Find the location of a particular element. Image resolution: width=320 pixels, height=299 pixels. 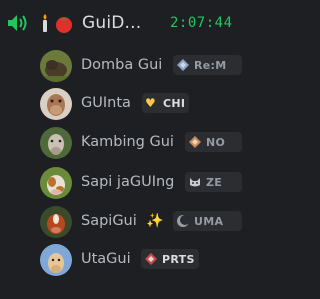

cow-avatar is located at coordinates (56, 183).